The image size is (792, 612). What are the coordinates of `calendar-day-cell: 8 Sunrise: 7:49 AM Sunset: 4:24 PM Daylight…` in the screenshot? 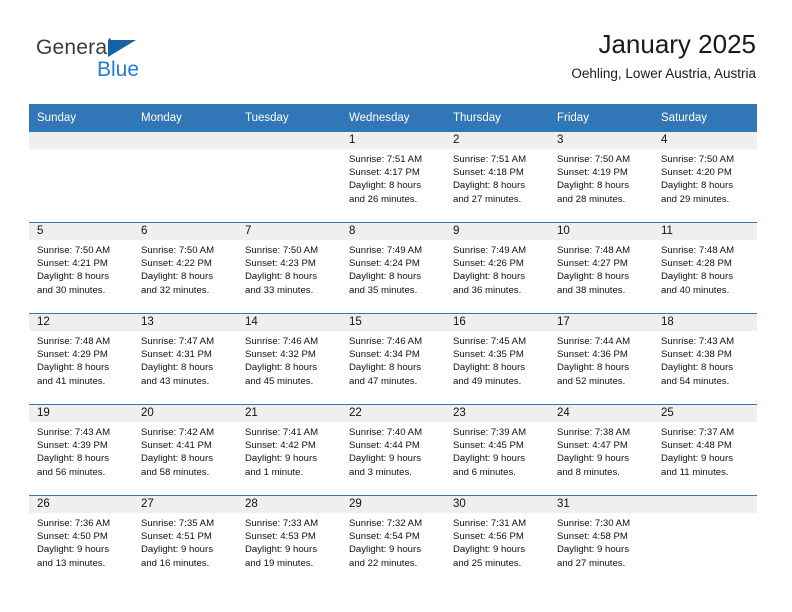 It's located at (393, 268).